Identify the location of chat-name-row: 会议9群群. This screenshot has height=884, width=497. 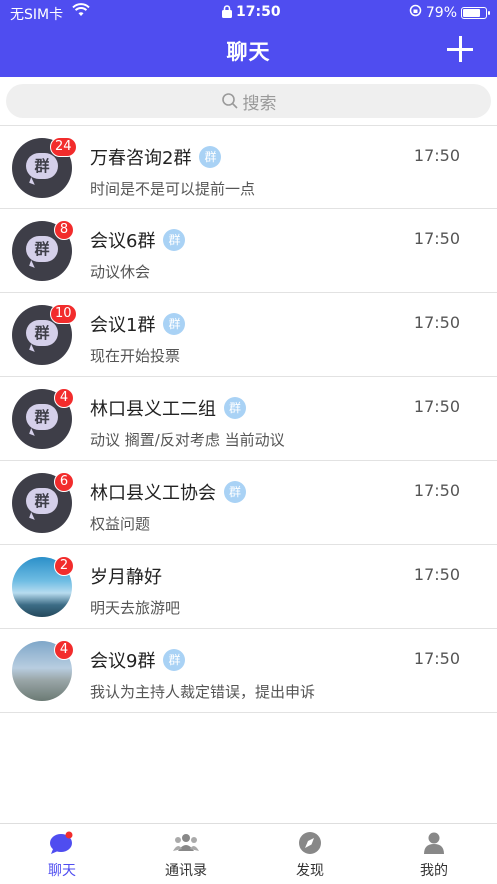
(138, 660).